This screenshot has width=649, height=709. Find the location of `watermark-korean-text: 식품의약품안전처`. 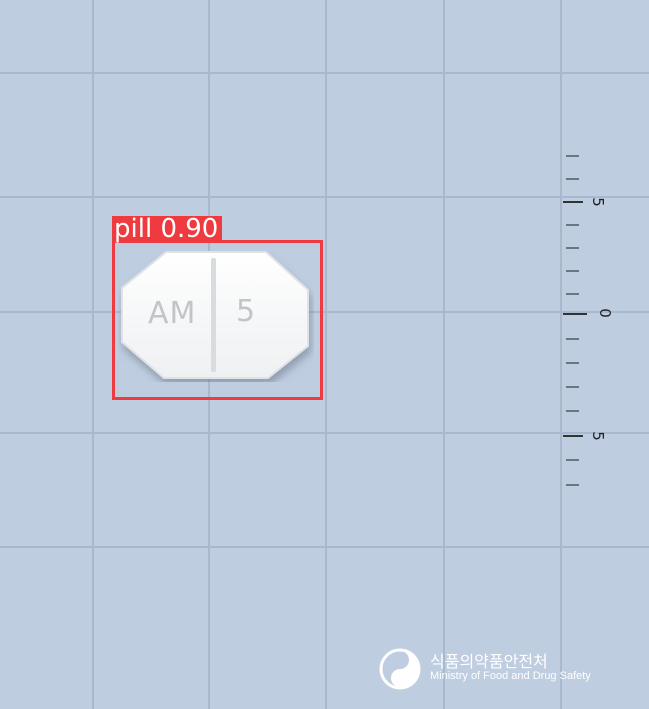

watermark-korean-text: 식품의약품안전처 is located at coordinates (489, 661).